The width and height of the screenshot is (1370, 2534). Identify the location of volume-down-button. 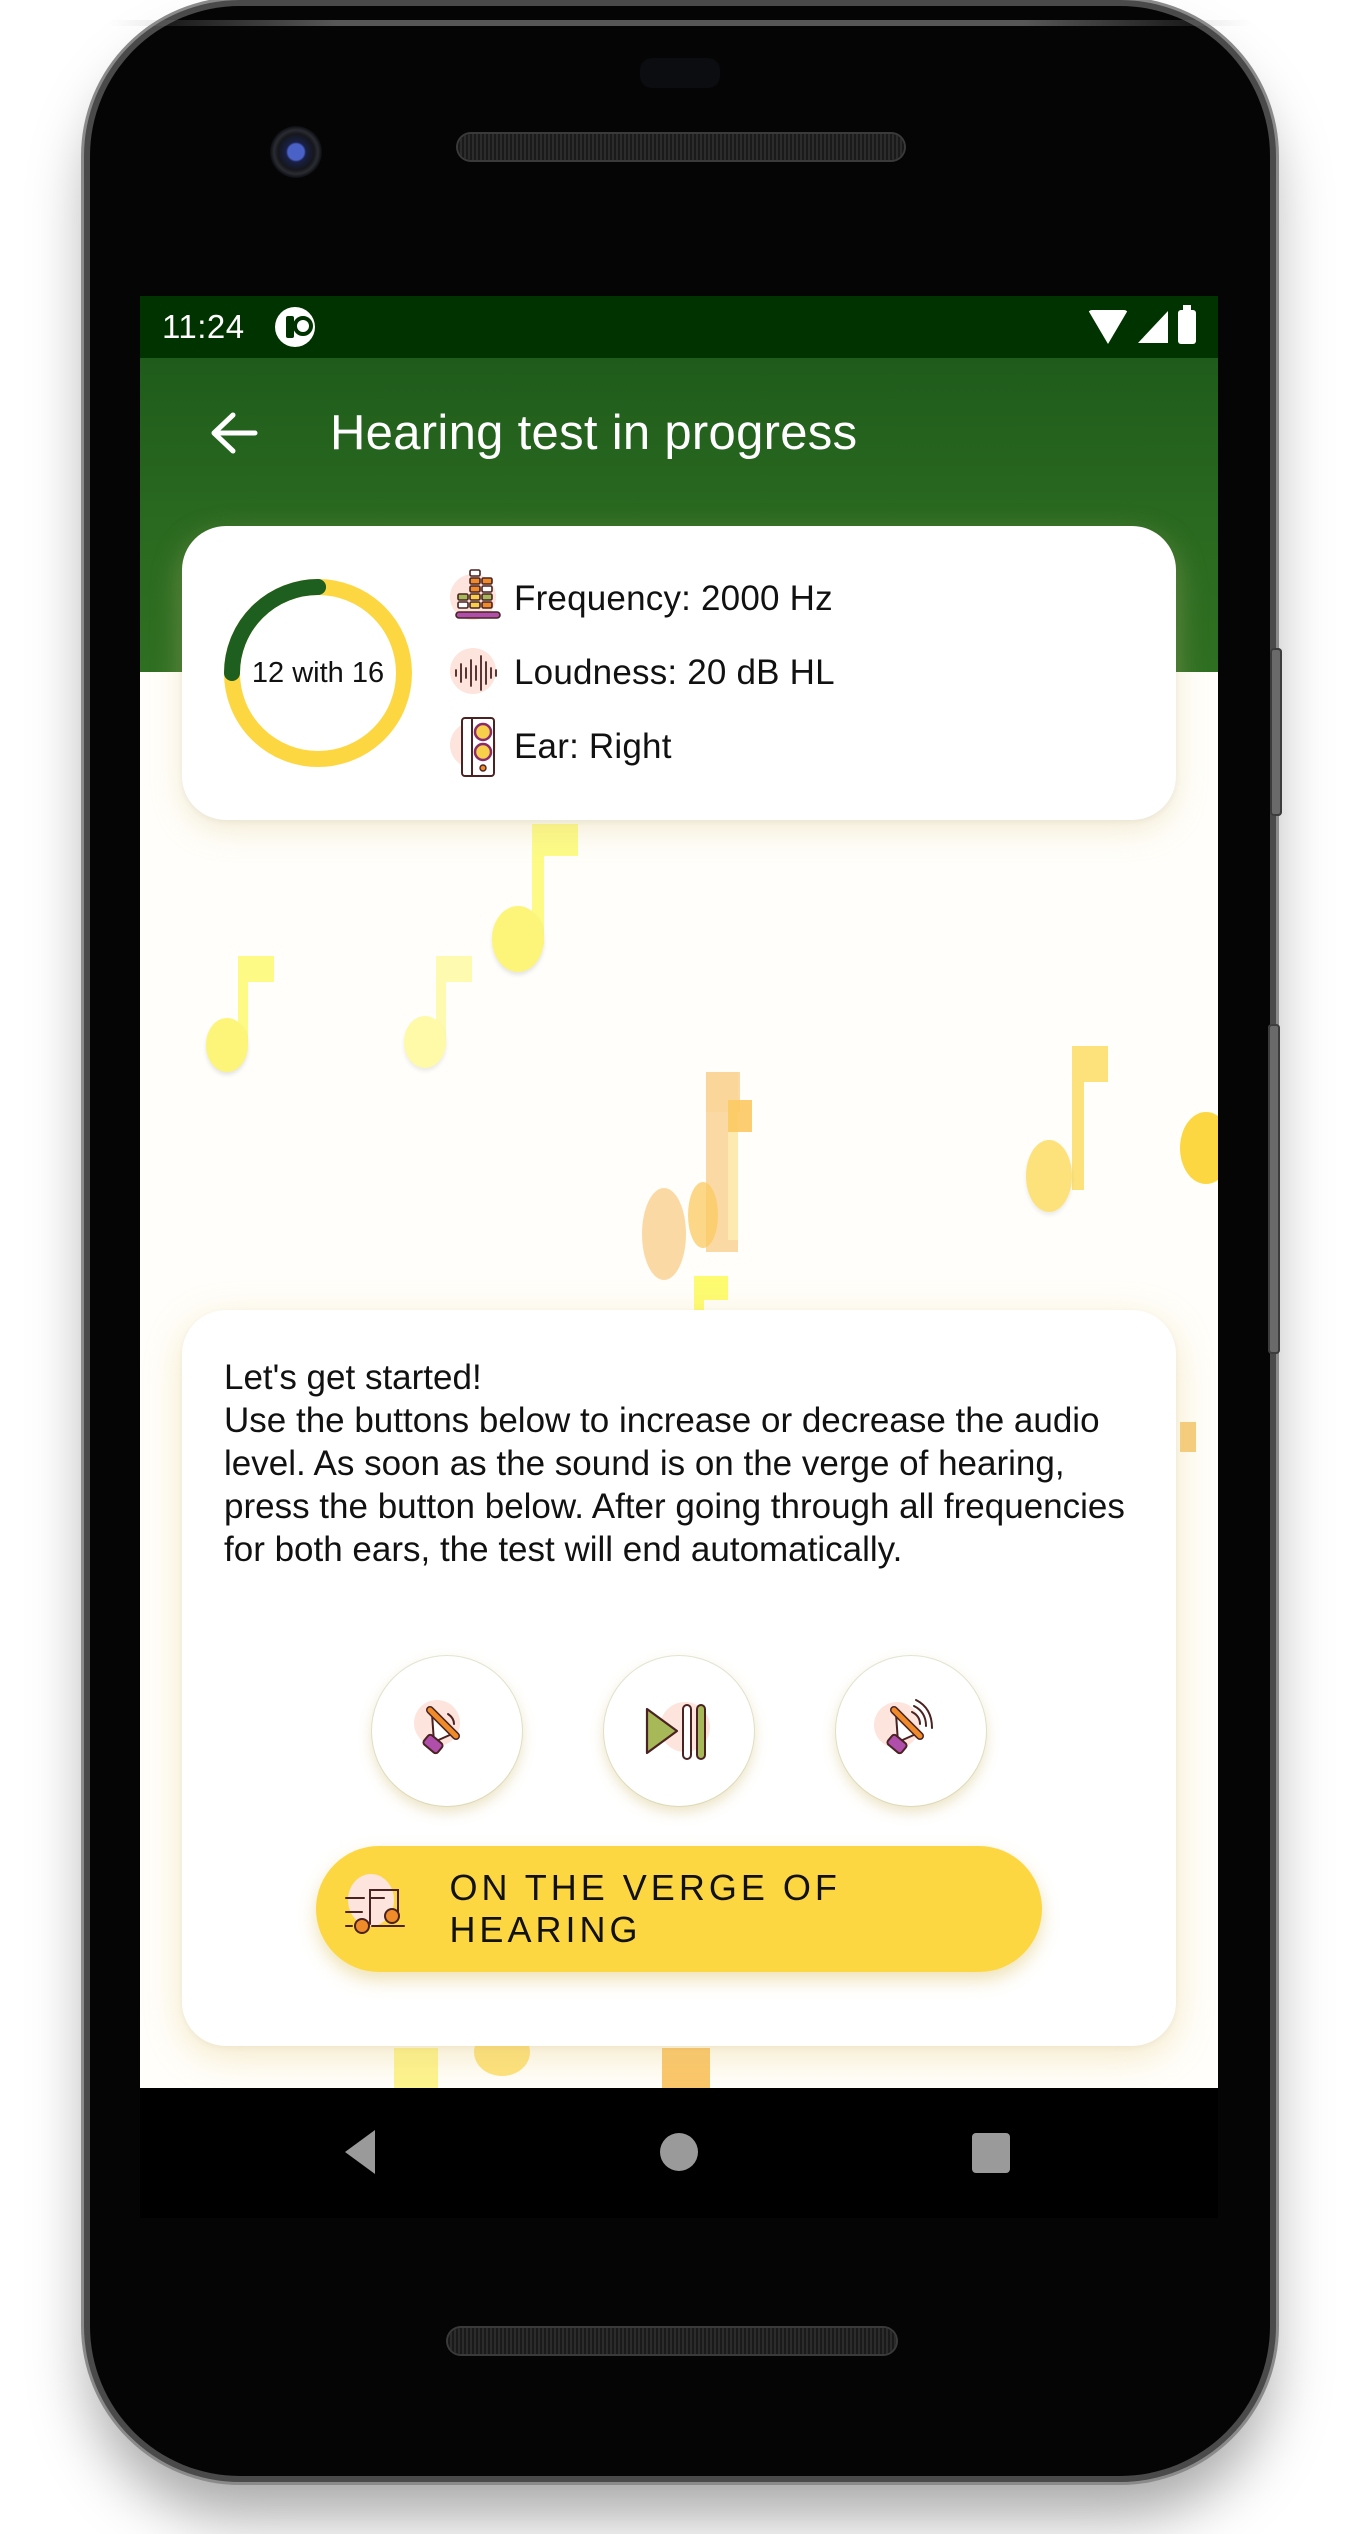
(447, 1731).